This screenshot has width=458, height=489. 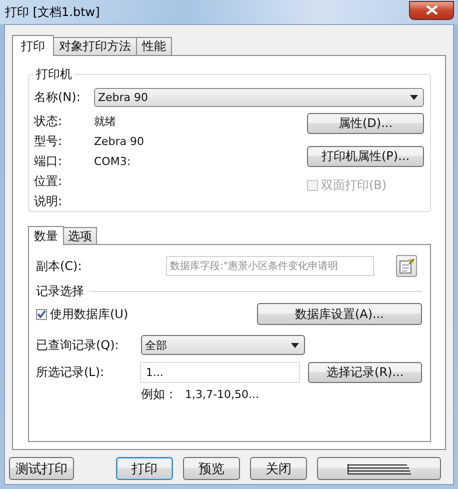 I want to click on tab: 打印, so click(x=33, y=45).